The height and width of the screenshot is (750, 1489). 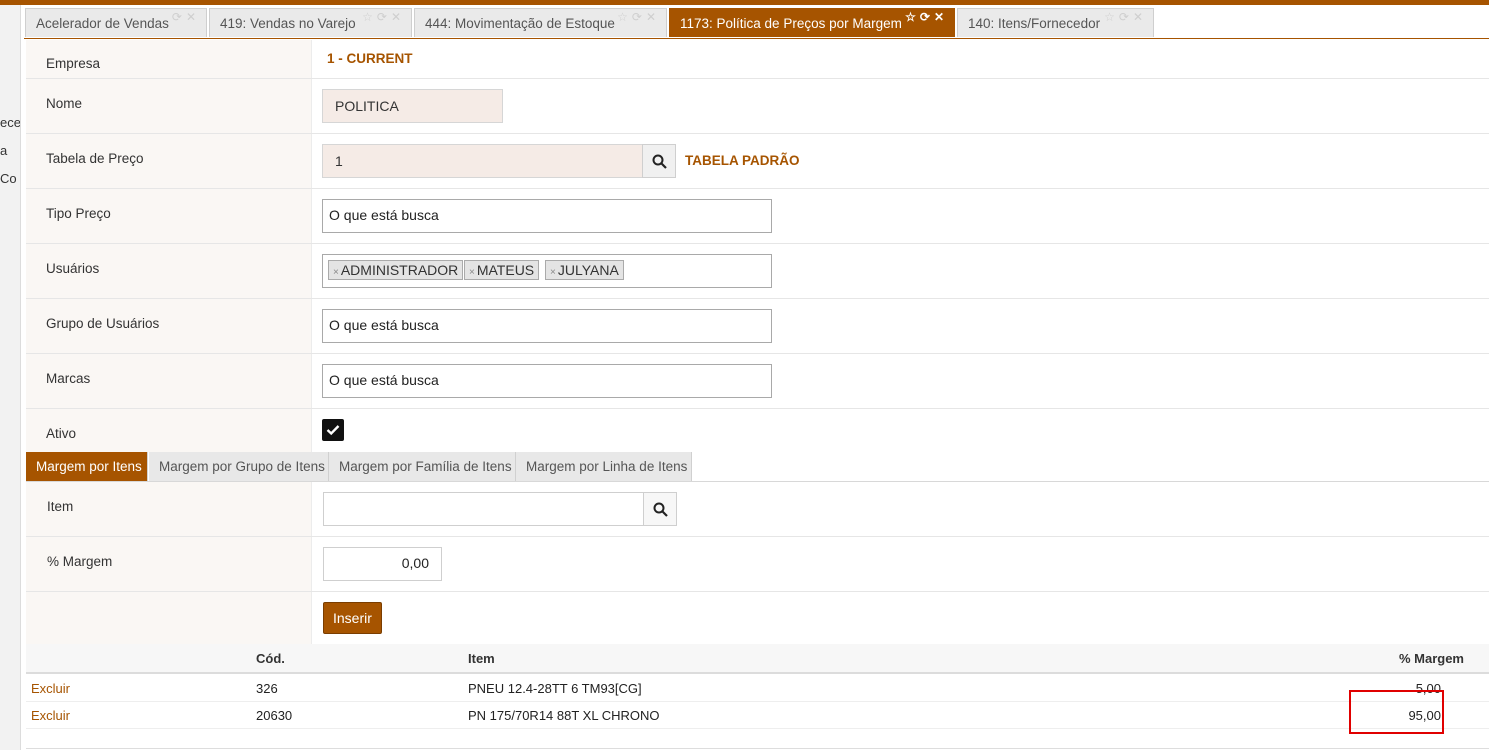 I want to click on item-search-button, so click(x=660, y=509).